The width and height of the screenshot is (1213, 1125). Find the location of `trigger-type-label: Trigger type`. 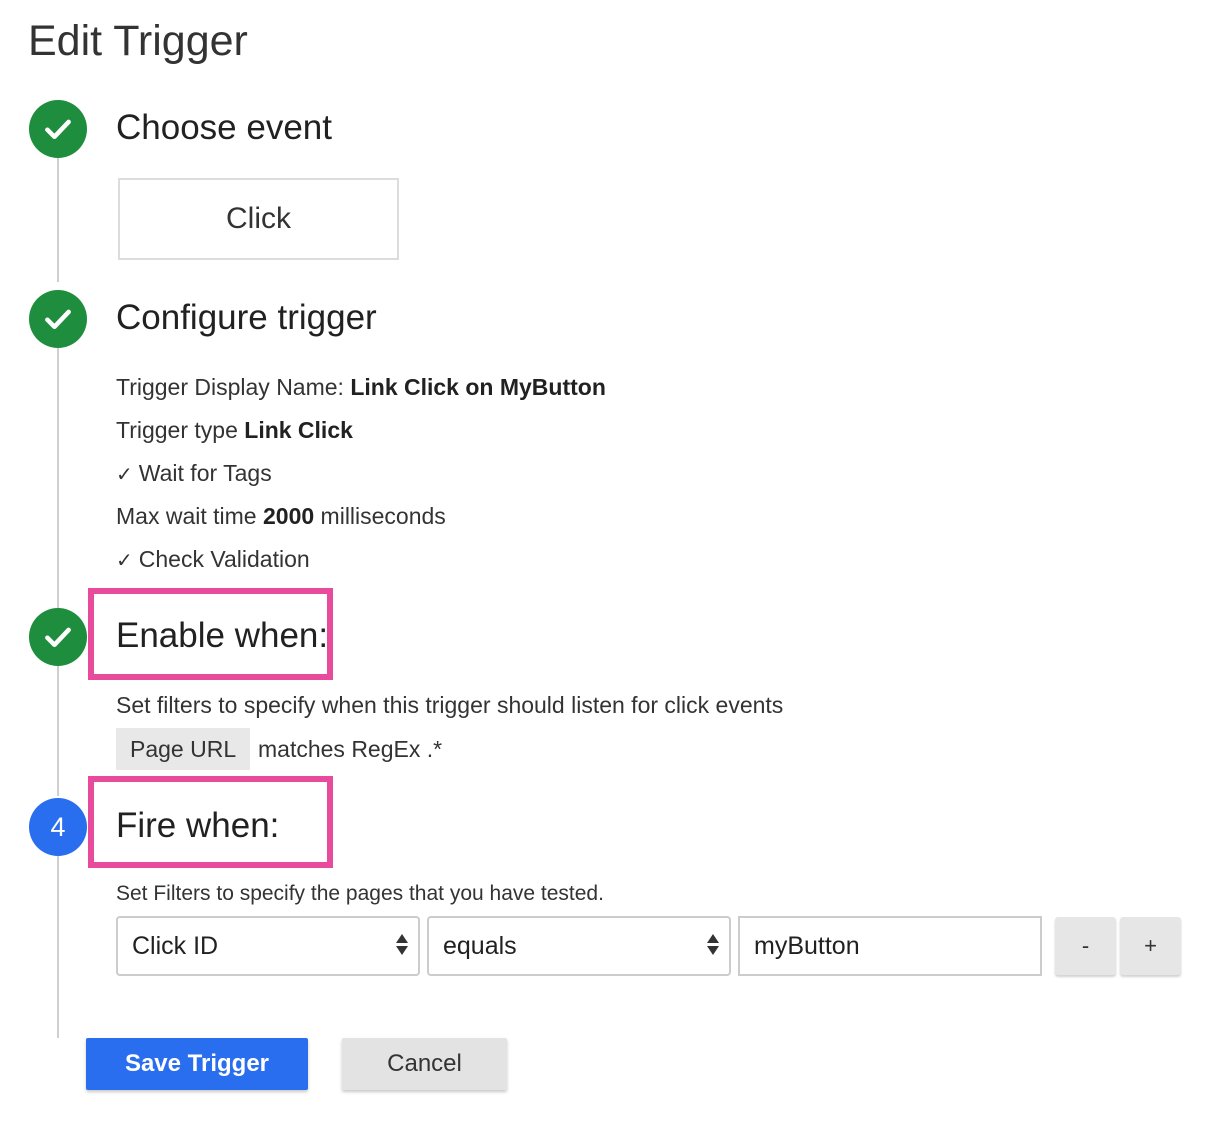

trigger-type-label: Trigger type is located at coordinates (177, 430).